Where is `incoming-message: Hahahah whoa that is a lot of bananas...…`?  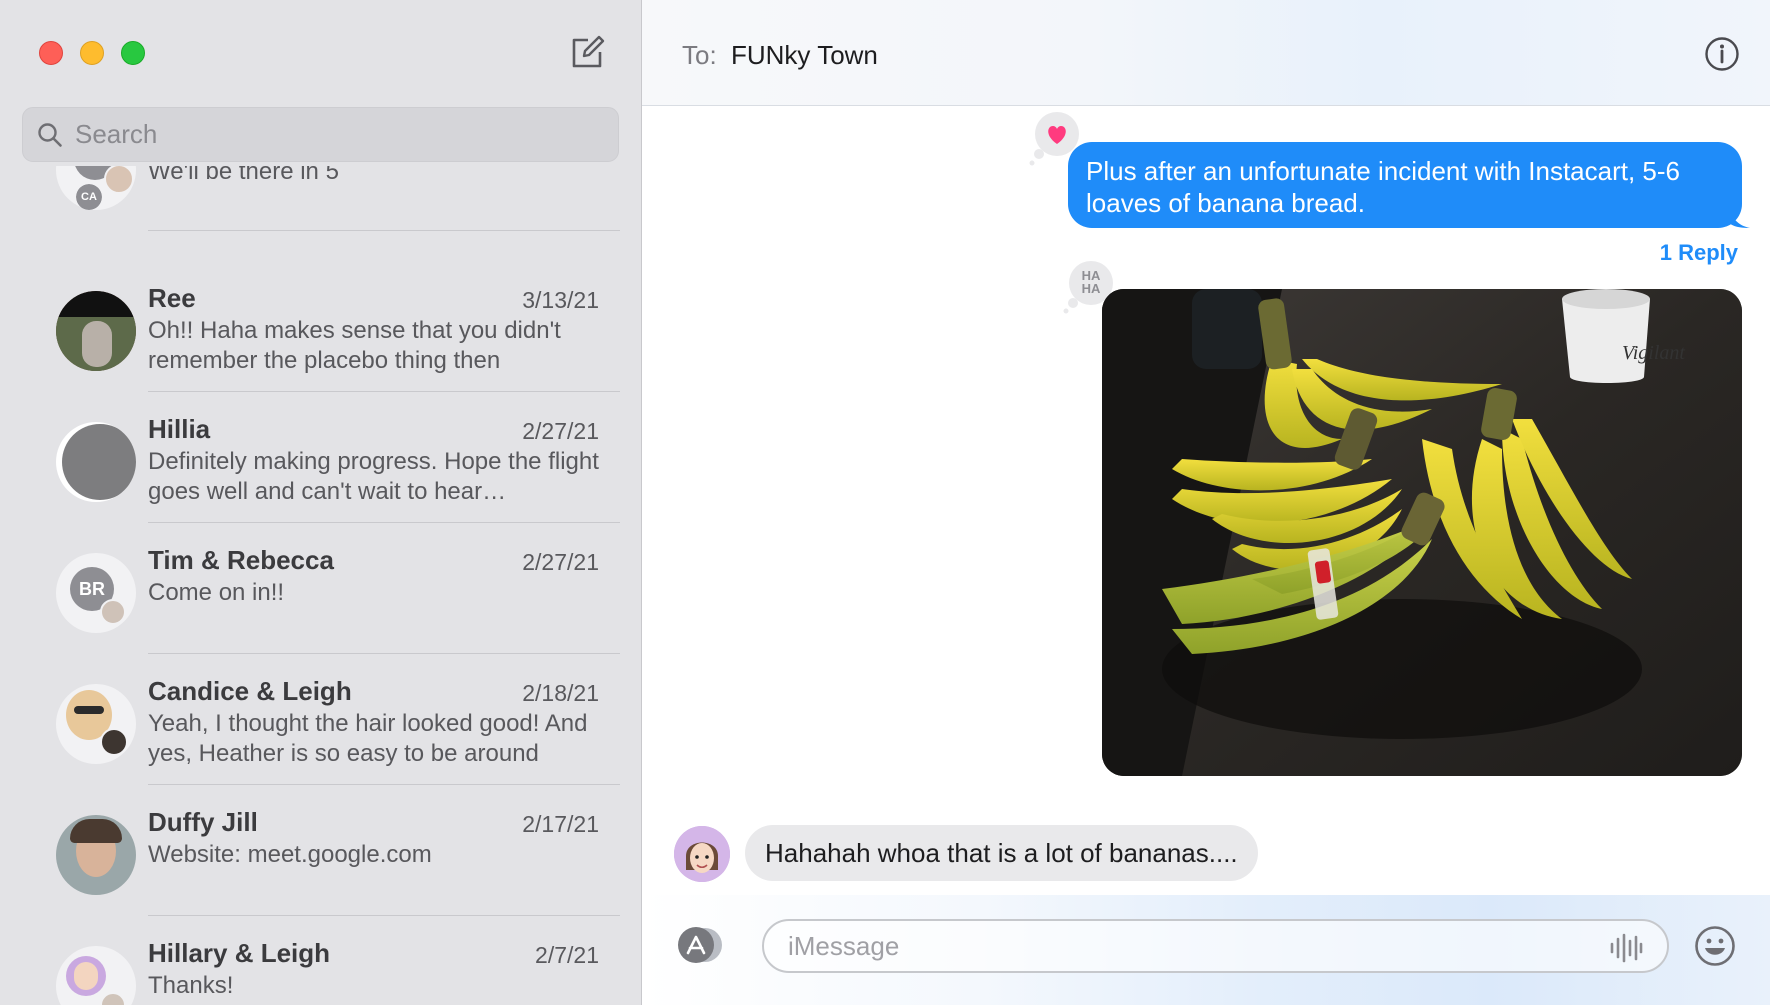 incoming-message: Hahahah whoa that is a lot of bananas...… is located at coordinates (1001, 853).